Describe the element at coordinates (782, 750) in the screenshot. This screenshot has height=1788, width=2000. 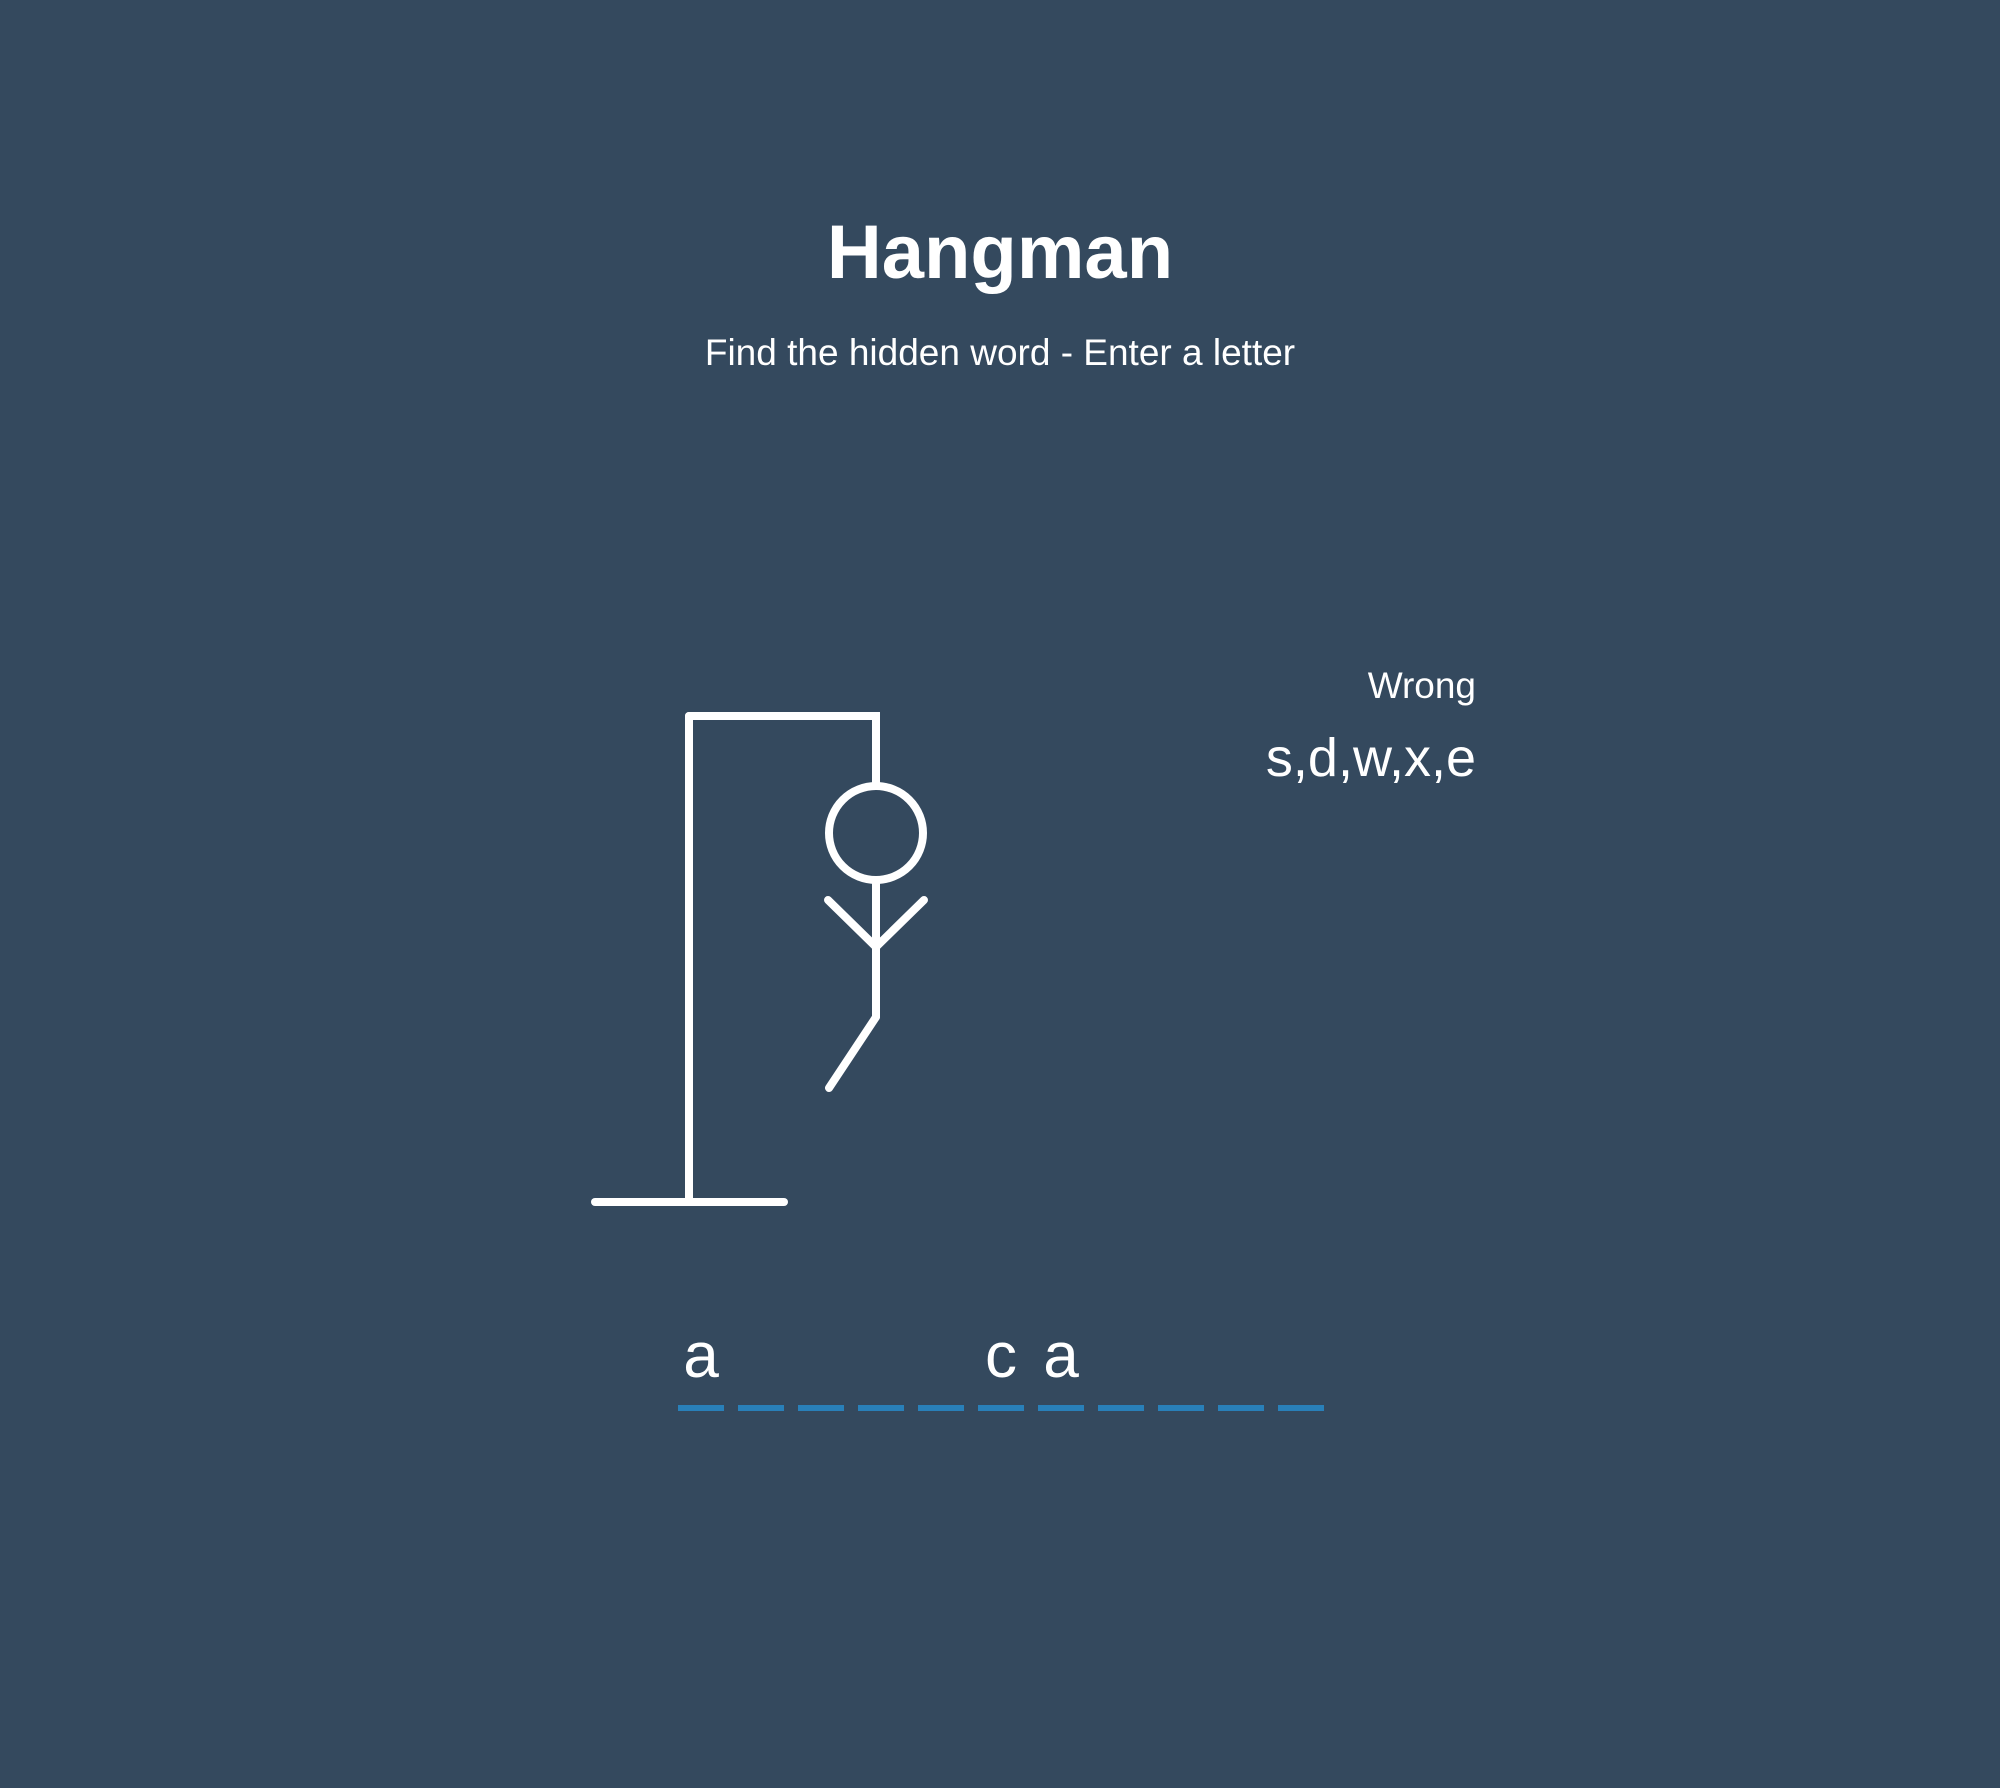
I see `gallows-beam` at that location.